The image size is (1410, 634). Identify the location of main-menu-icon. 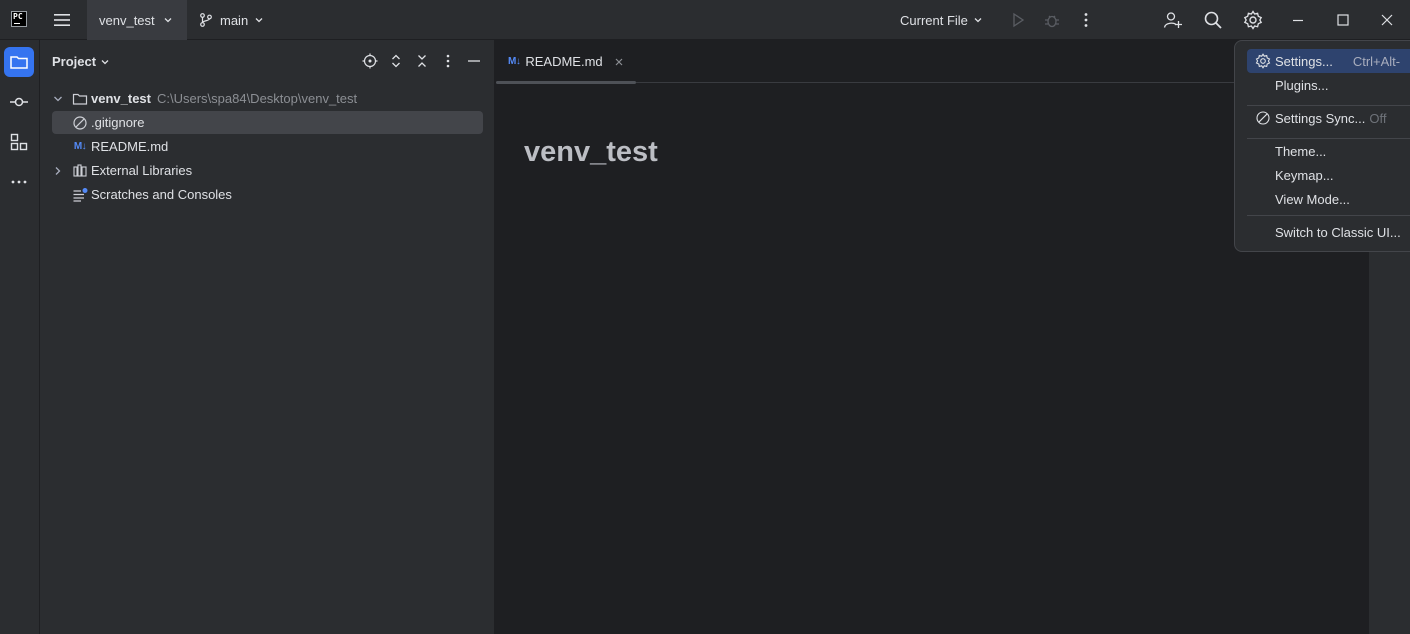
(63, 20).